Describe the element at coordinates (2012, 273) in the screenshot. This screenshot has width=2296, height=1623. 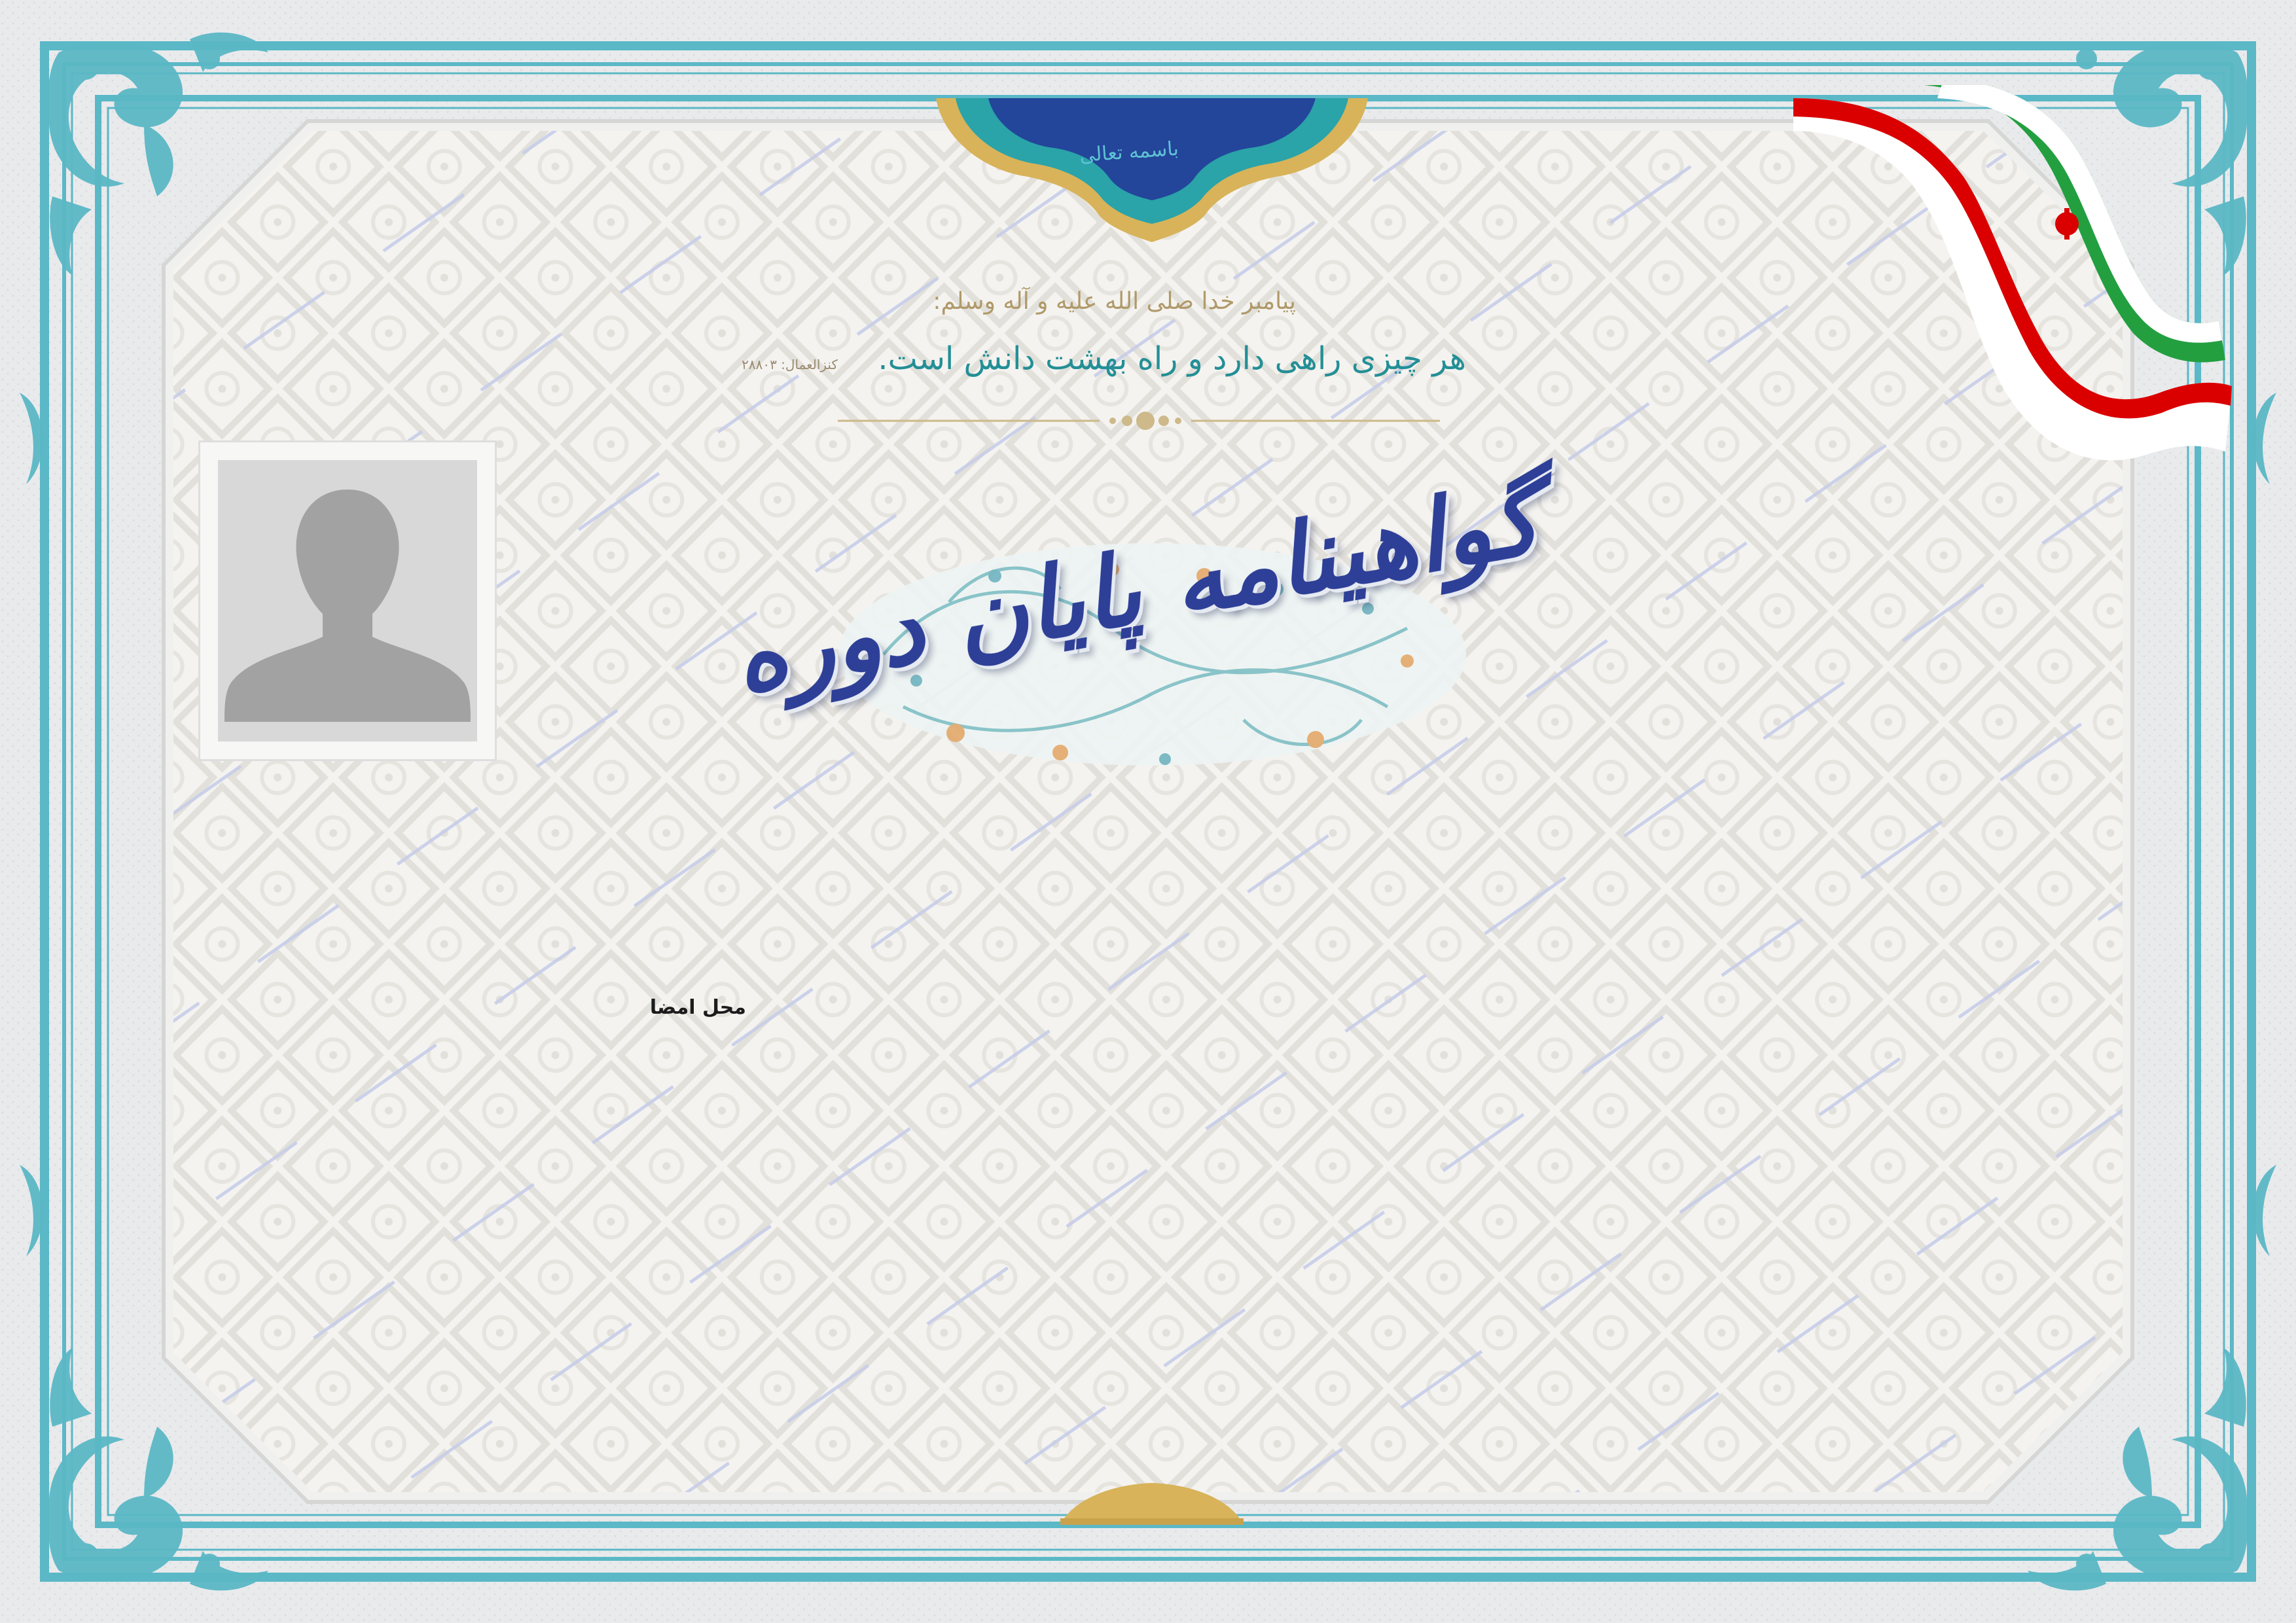
I see `iran-flag-ribbon-icon` at that location.